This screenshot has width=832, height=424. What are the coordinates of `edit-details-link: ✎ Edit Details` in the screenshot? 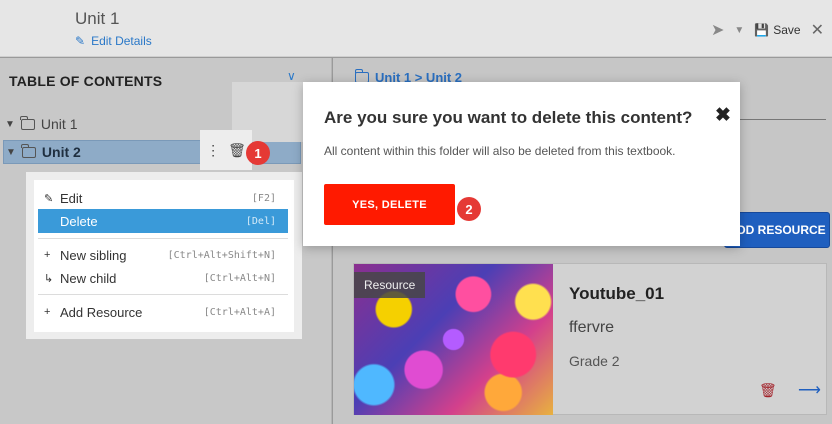 It's located at (113, 41).